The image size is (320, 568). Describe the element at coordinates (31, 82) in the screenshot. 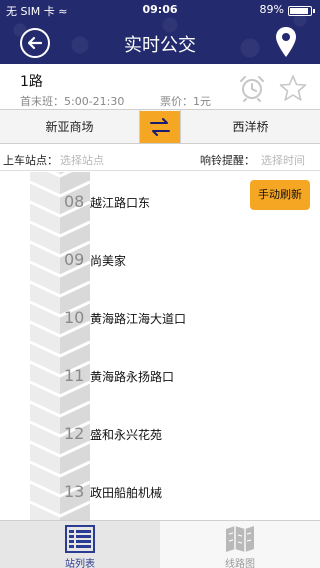

I see `route-name: 1路` at that location.